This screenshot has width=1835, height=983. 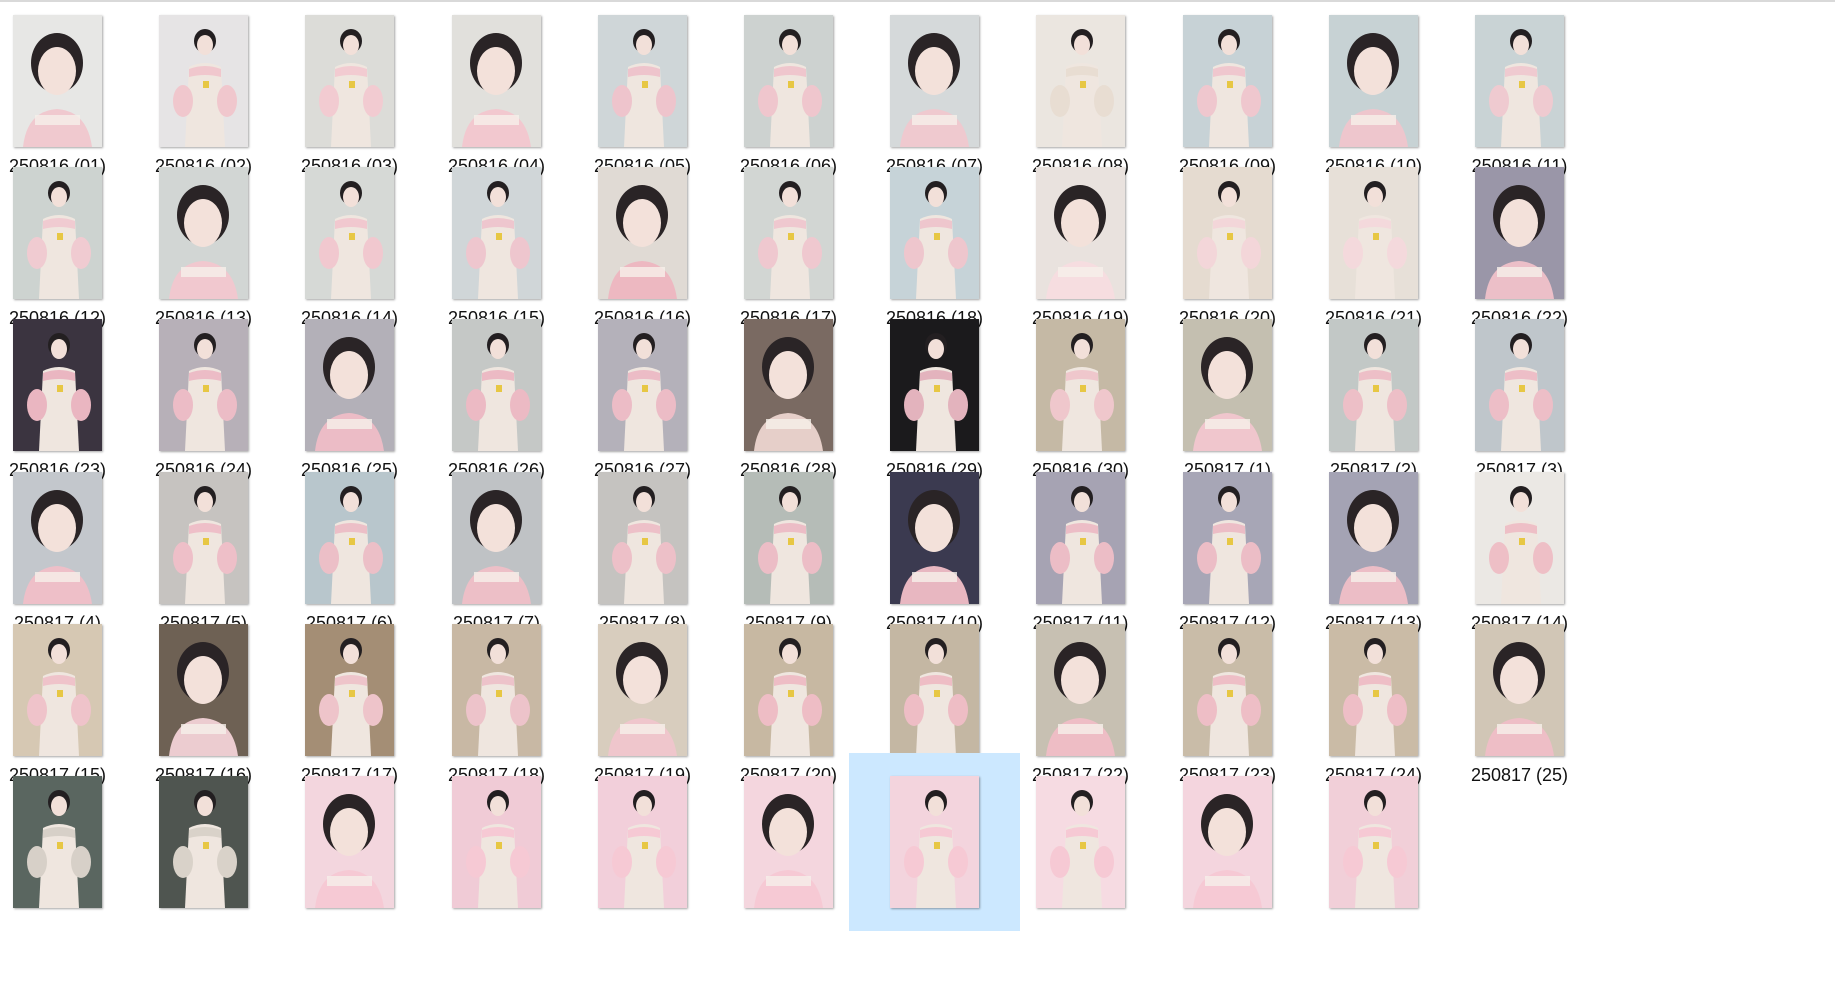 I want to click on file-item: 250817 (25), so click(x=1519, y=695).